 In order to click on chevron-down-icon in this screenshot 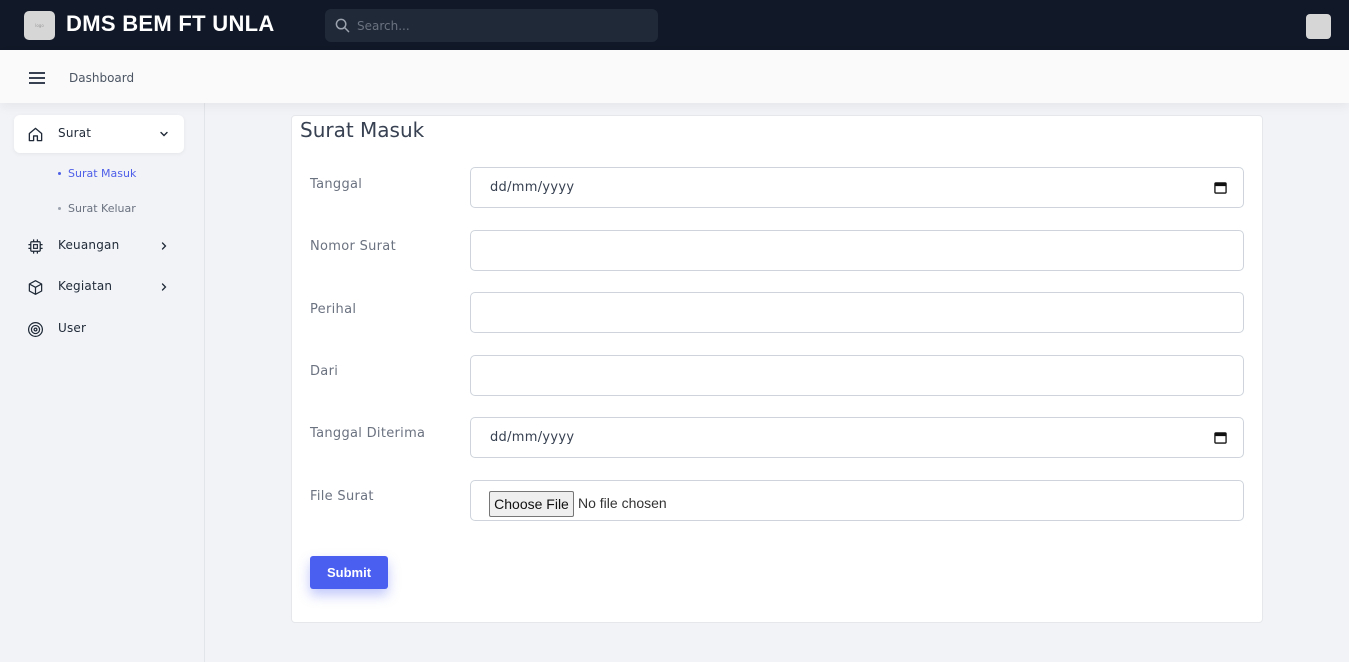, I will do `click(164, 134)`.